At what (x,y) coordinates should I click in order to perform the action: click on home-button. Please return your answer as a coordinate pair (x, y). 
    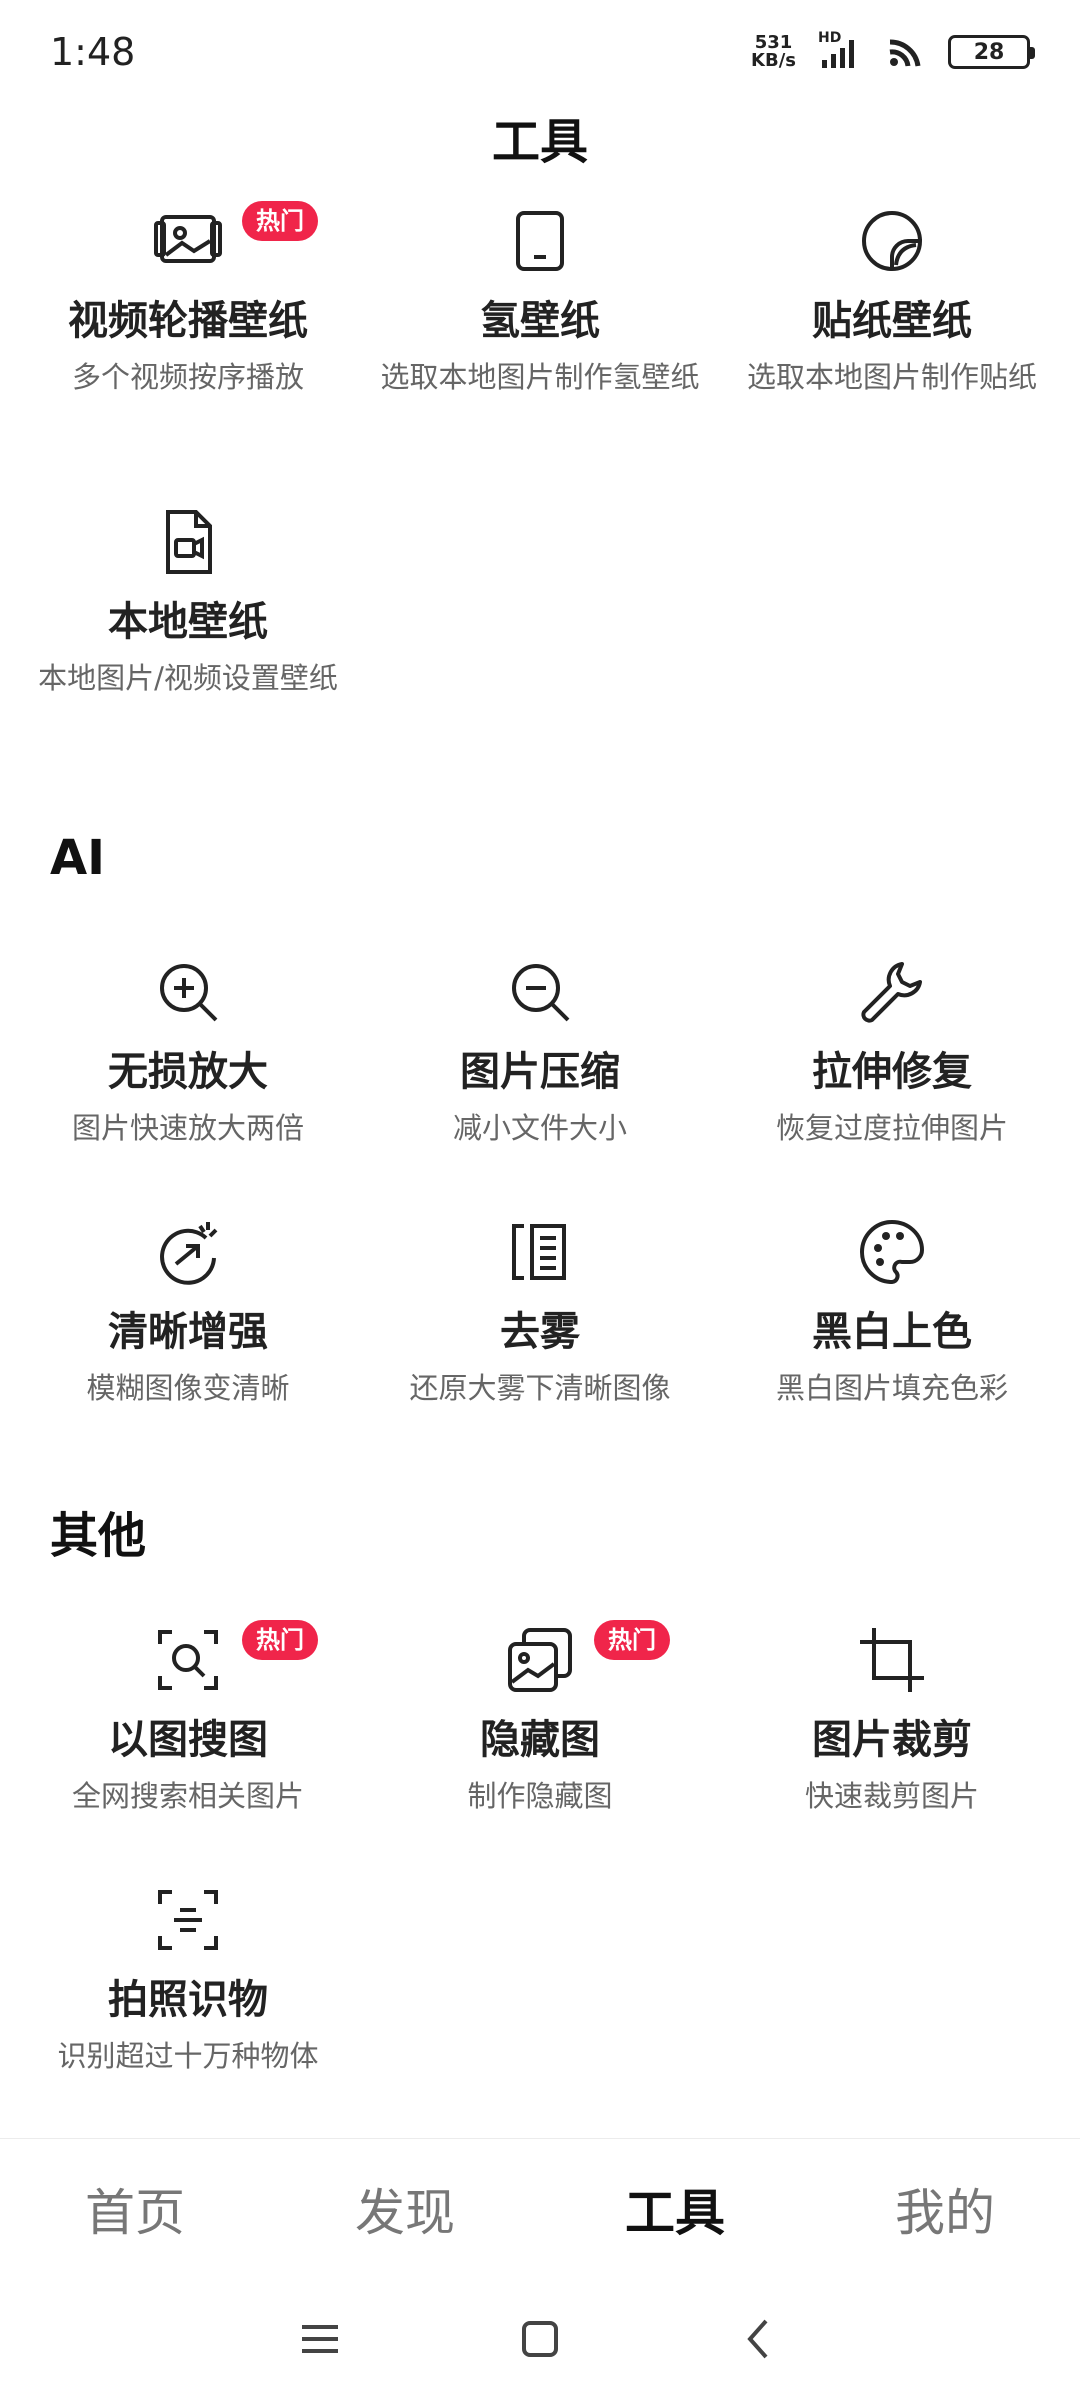
    Looking at the image, I should click on (540, 2339).